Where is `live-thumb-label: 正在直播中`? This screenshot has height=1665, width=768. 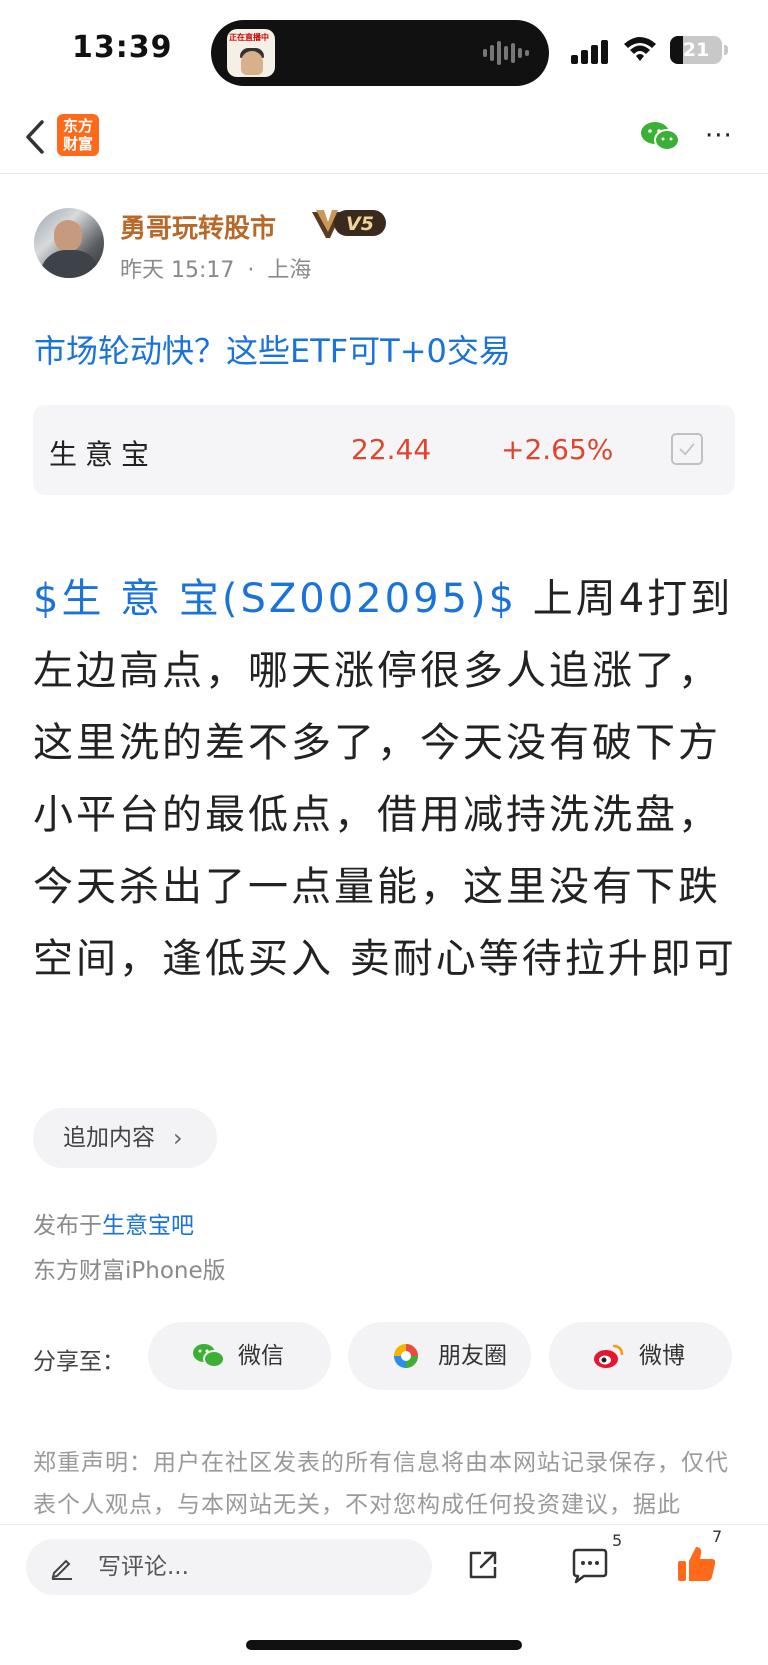
live-thumb-label: 正在直播中 is located at coordinates (249, 37).